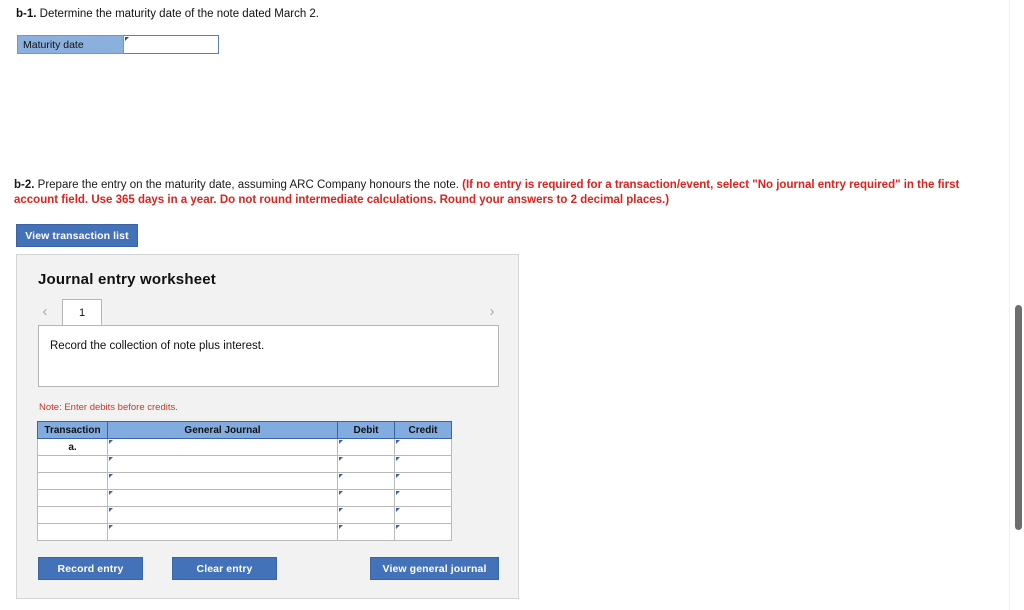 The image size is (1024, 610). I want to click on clear-entry-button: Clear entry, so click(224, 568).